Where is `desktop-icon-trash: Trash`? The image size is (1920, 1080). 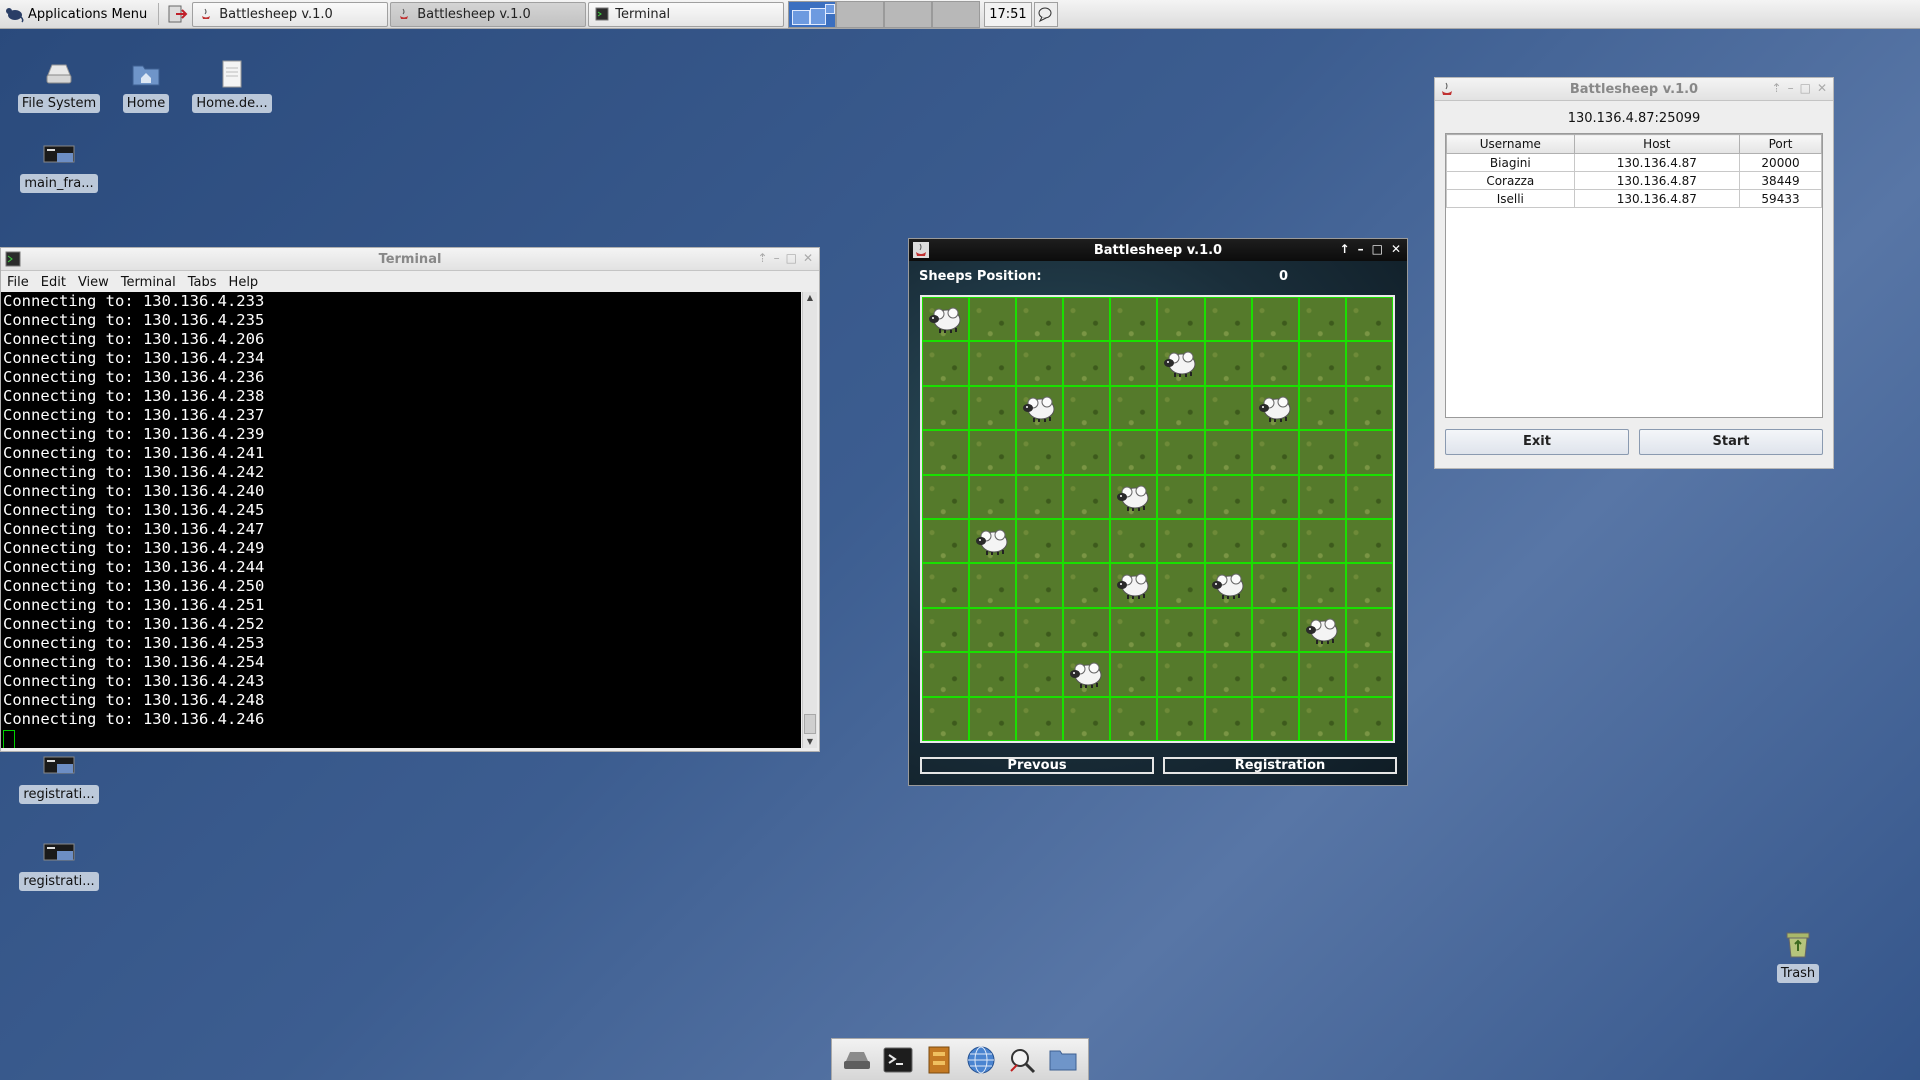 desktop-icon-trash: Trash is located at coordinates (1798, 955).